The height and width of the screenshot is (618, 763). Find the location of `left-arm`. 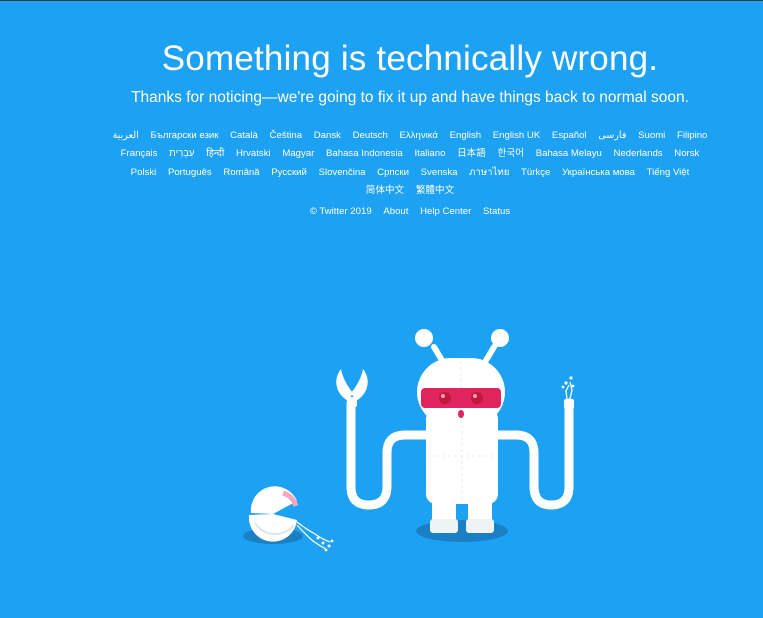

left-arm is located at coordinates (391, 454).